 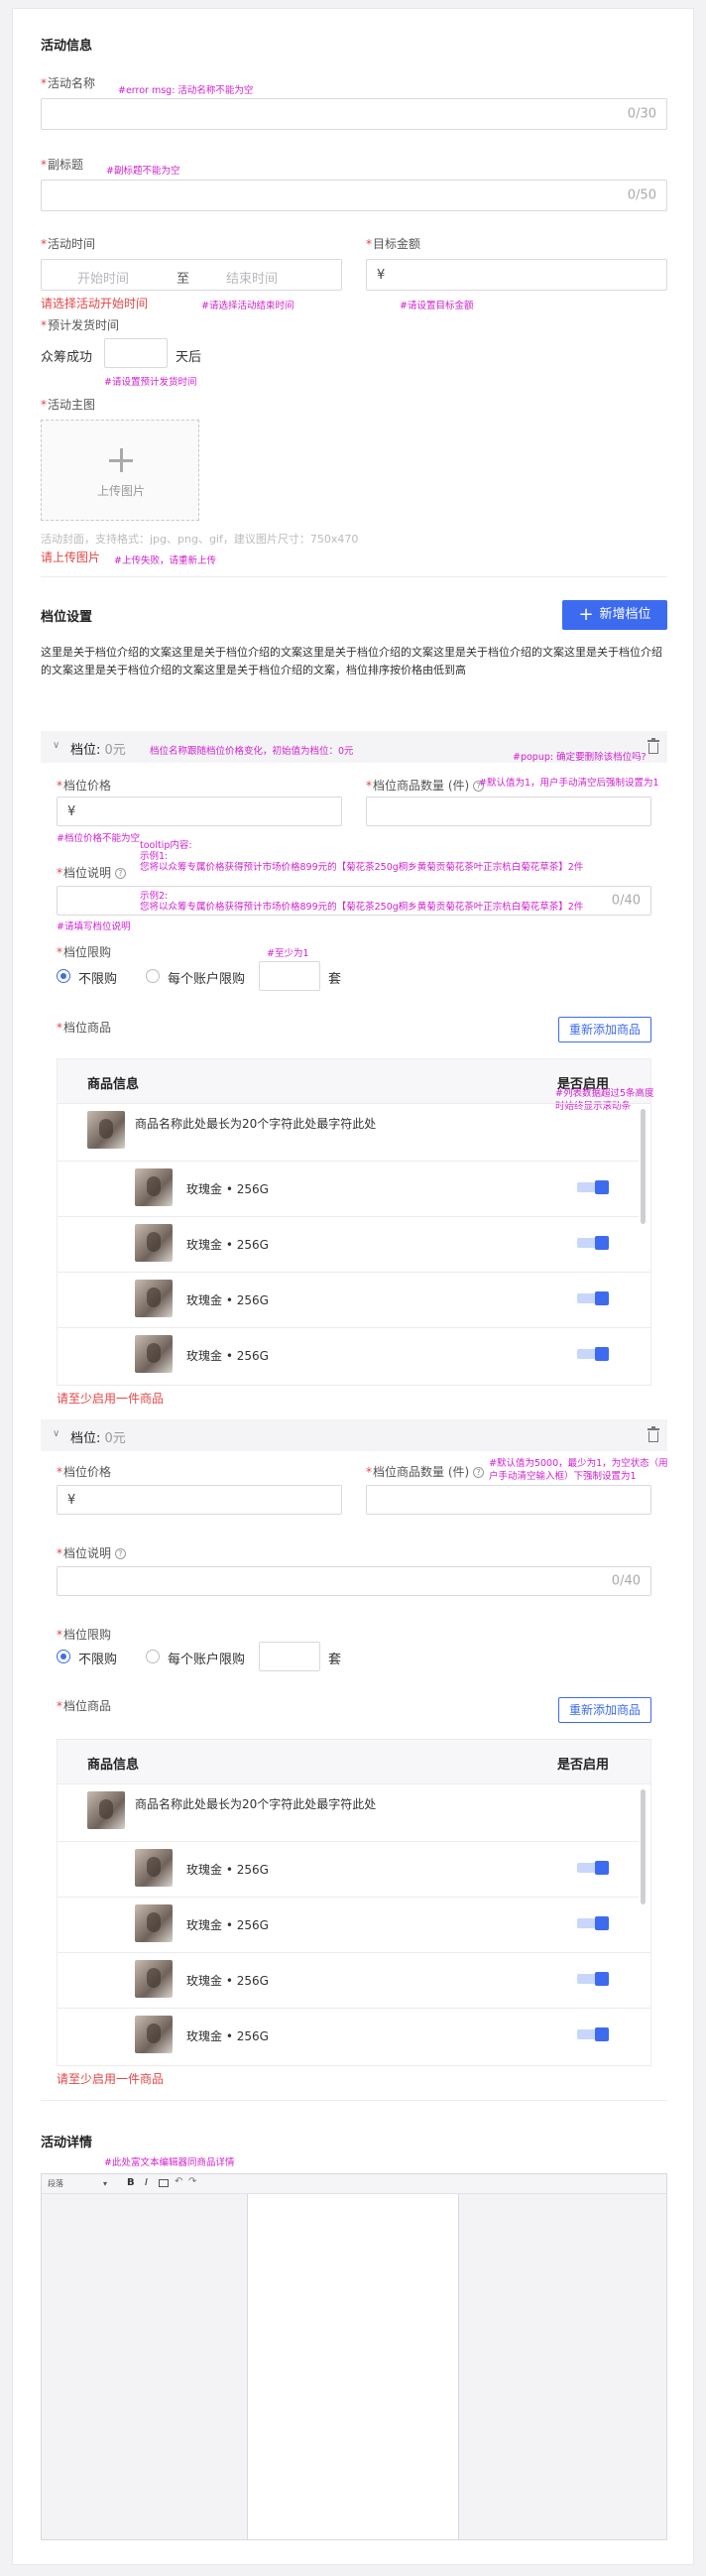 What do you see at coordinates (147, 2182) in the screenshot?
I see `italic-icon: I` at bounding box center [147, 2182].